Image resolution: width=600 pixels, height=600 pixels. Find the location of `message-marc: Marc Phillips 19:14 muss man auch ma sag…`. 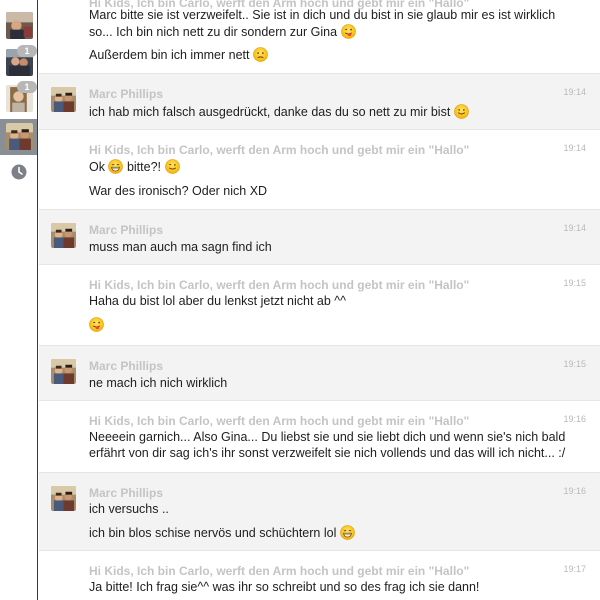

message-marc: Marc Phillips 19:14 muss man auch ma sag… is located at coordinates (319, 237).